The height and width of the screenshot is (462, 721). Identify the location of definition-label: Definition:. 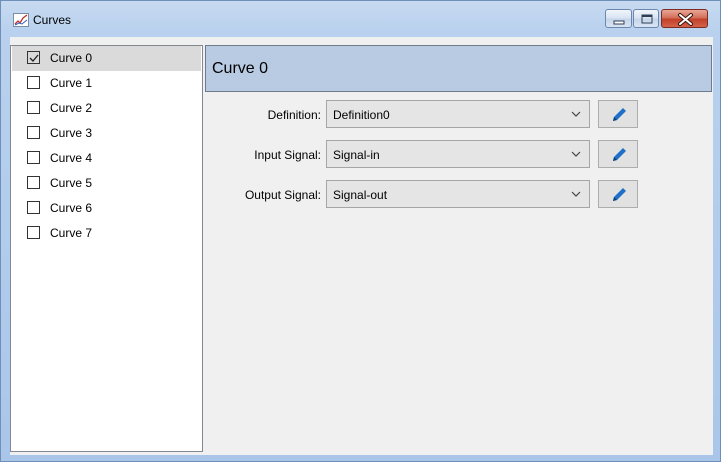
(294, 115).